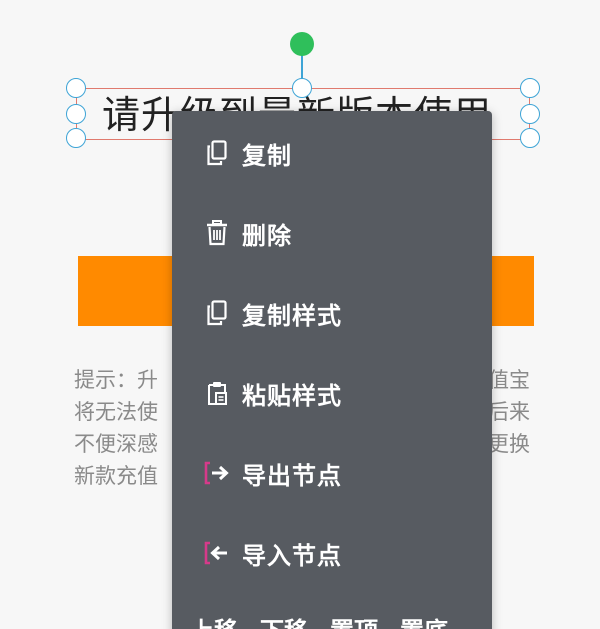 The image size is (600, 629). I want to click on hint-line-left: 新款充值, so click(116, 476).